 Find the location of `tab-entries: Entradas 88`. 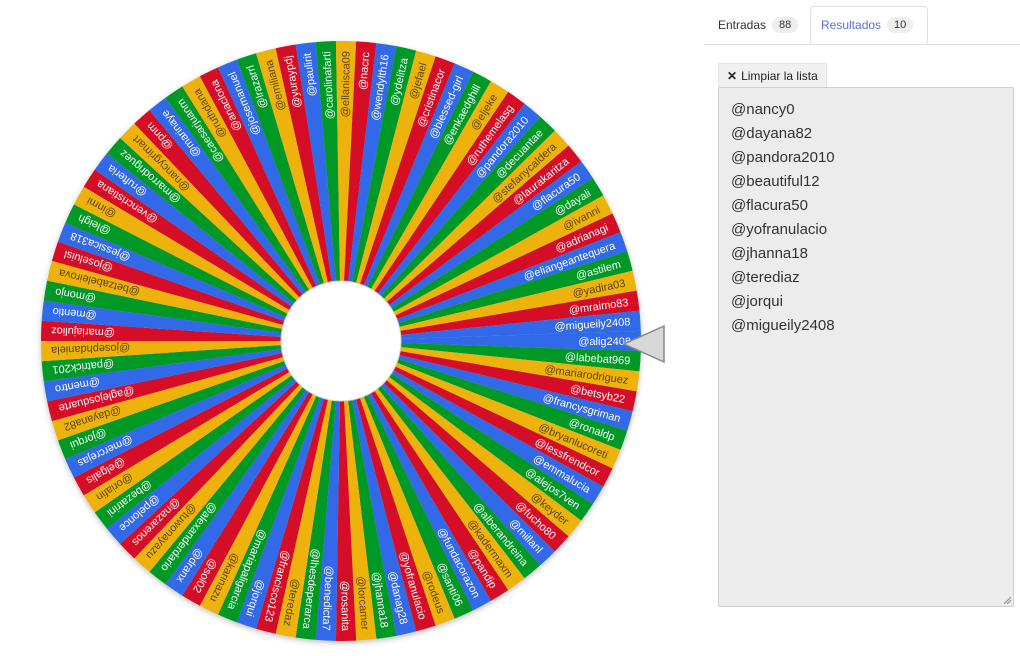

tab-entries: Entradas 88 is located at coordinates (755, 24).